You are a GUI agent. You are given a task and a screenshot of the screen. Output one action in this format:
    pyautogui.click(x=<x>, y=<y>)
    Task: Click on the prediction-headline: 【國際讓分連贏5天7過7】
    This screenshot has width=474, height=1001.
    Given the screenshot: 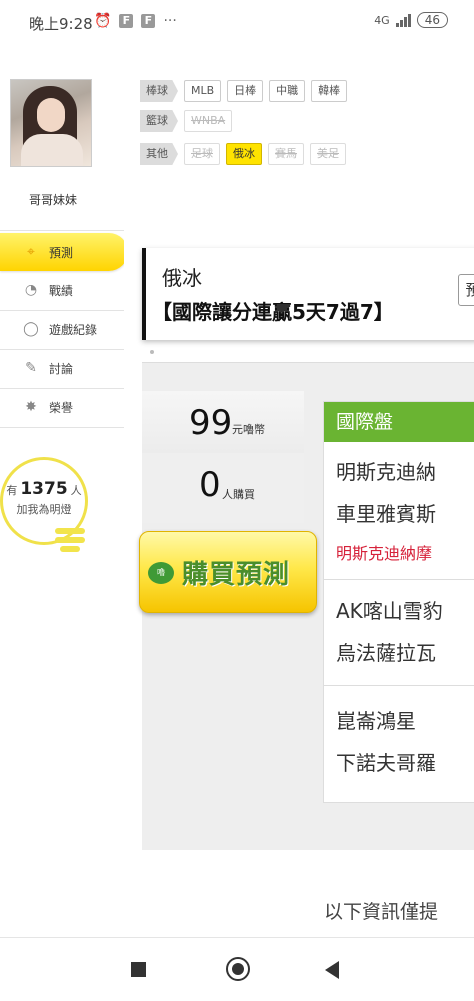 What is the action you would take?
    pyautogui.click(x=273, y=312)
    